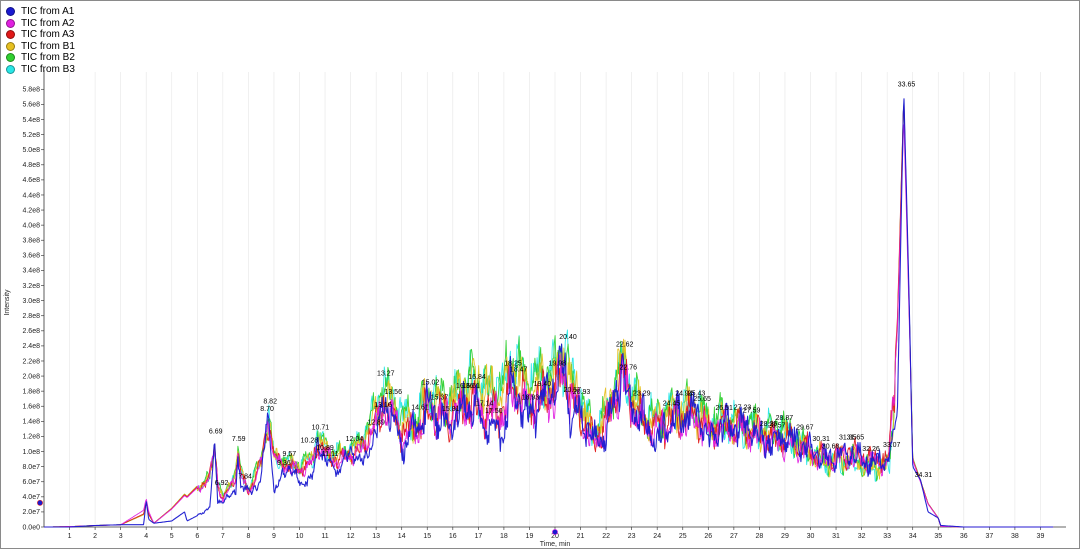  Describe the element at coordinates (964, 536) in the screenshot. I see `x-tick-label: 36` at that location.